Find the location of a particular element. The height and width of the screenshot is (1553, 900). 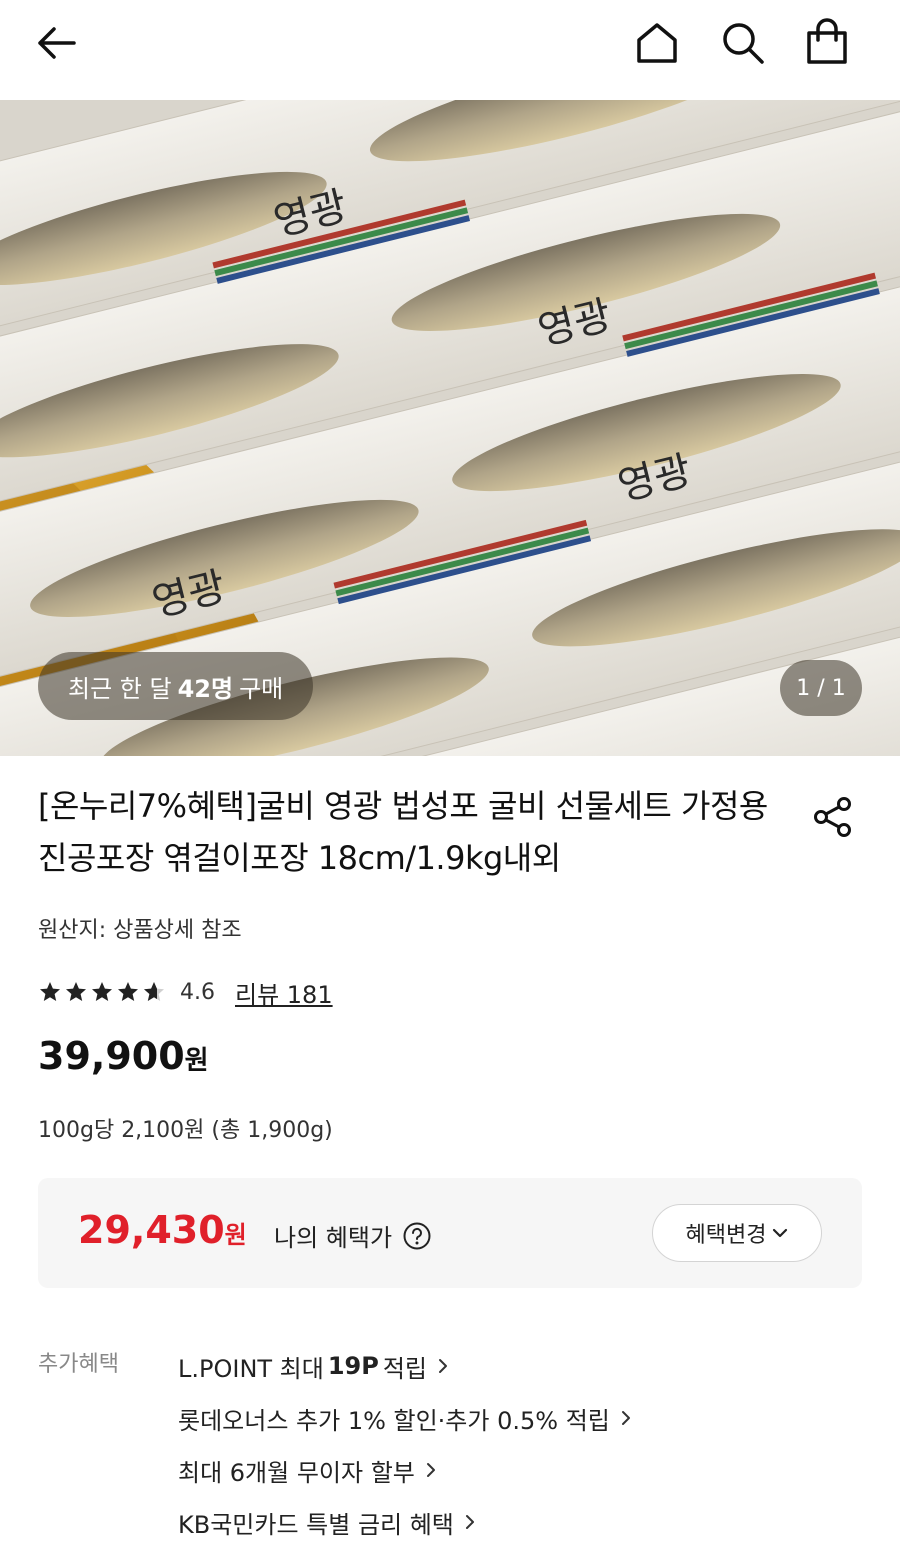

share-icon is located at coordinates (833, 817).